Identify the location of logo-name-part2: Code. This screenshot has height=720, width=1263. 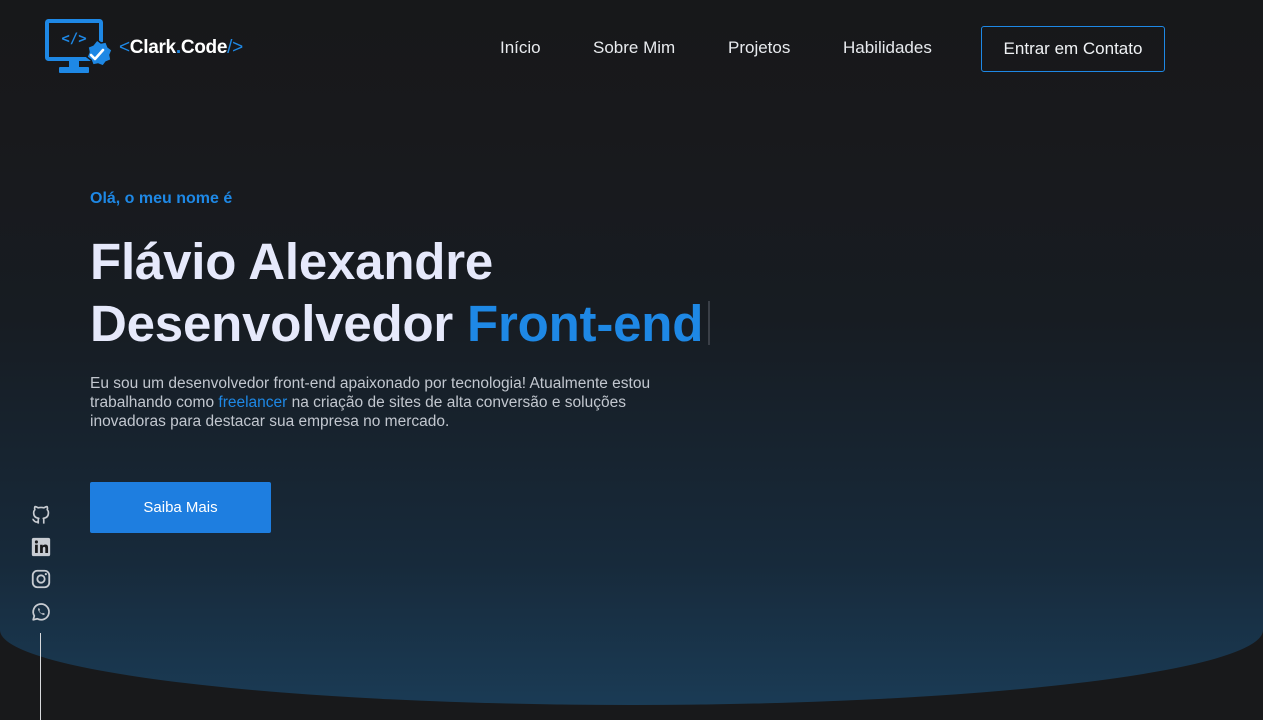
(204, 47).